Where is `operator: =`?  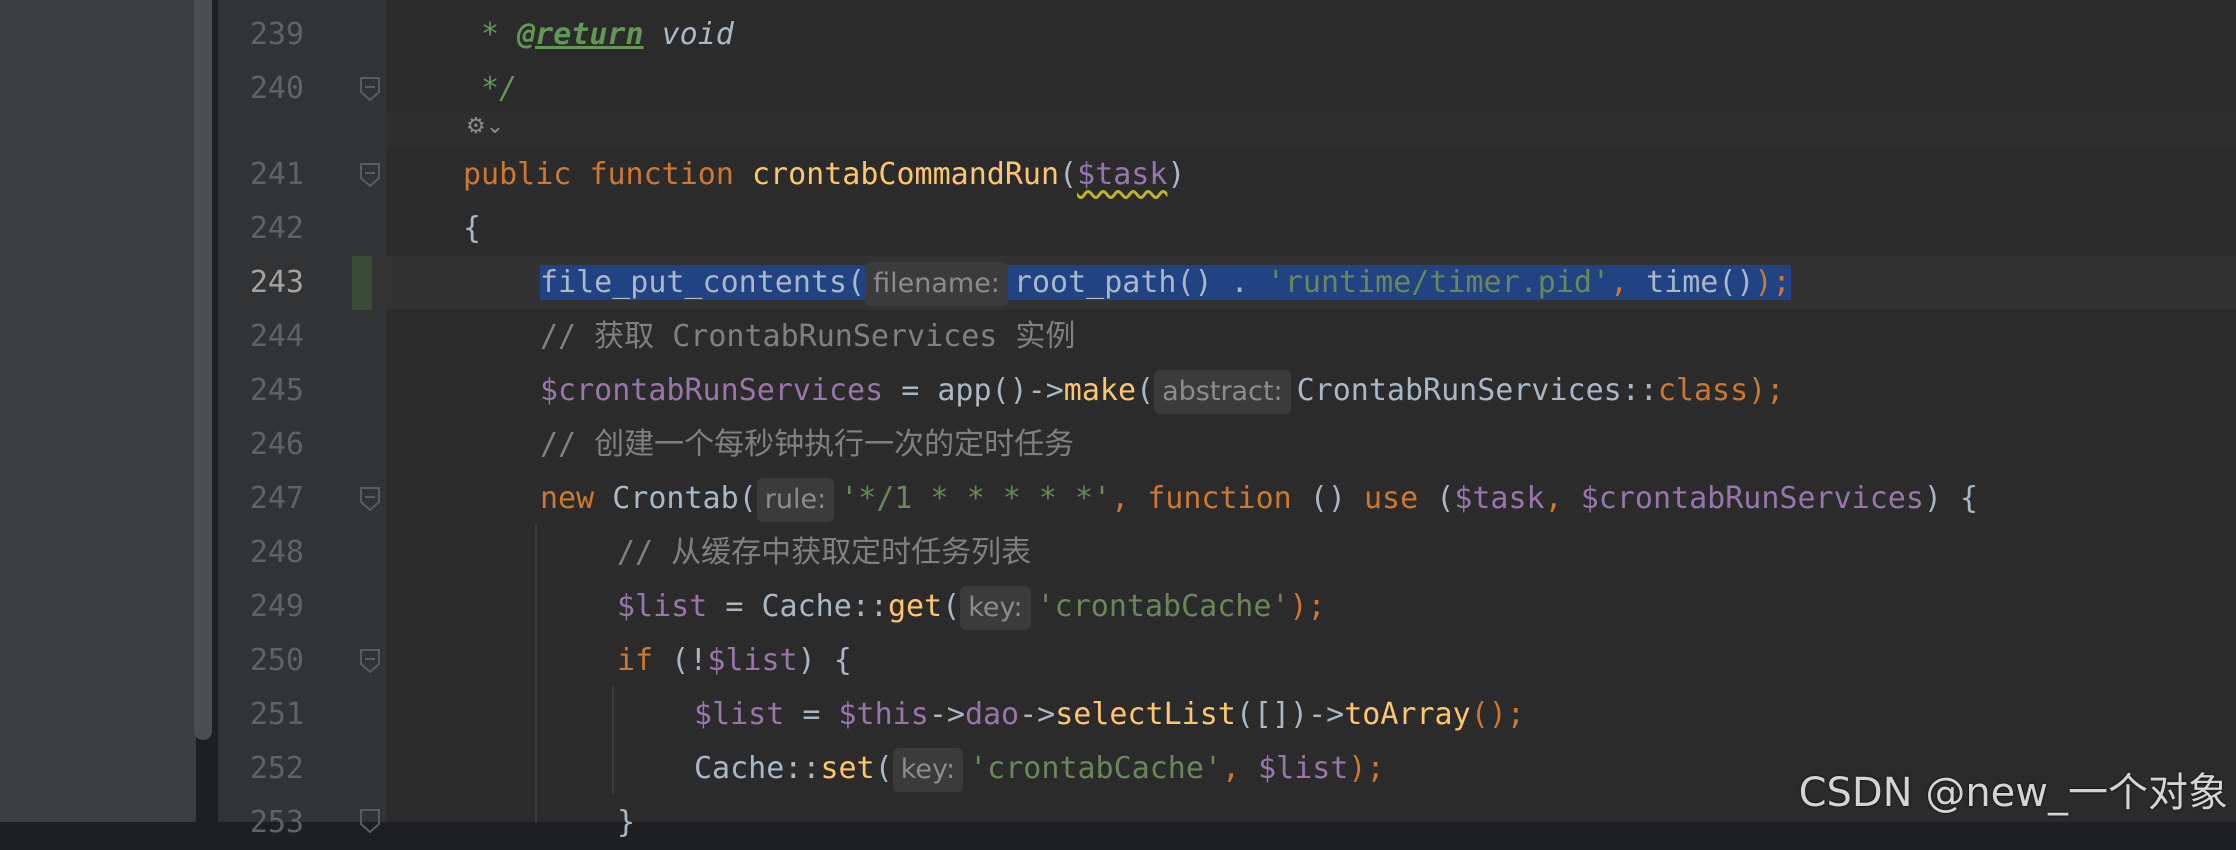
operator: = is located at coordinates (811, 714).